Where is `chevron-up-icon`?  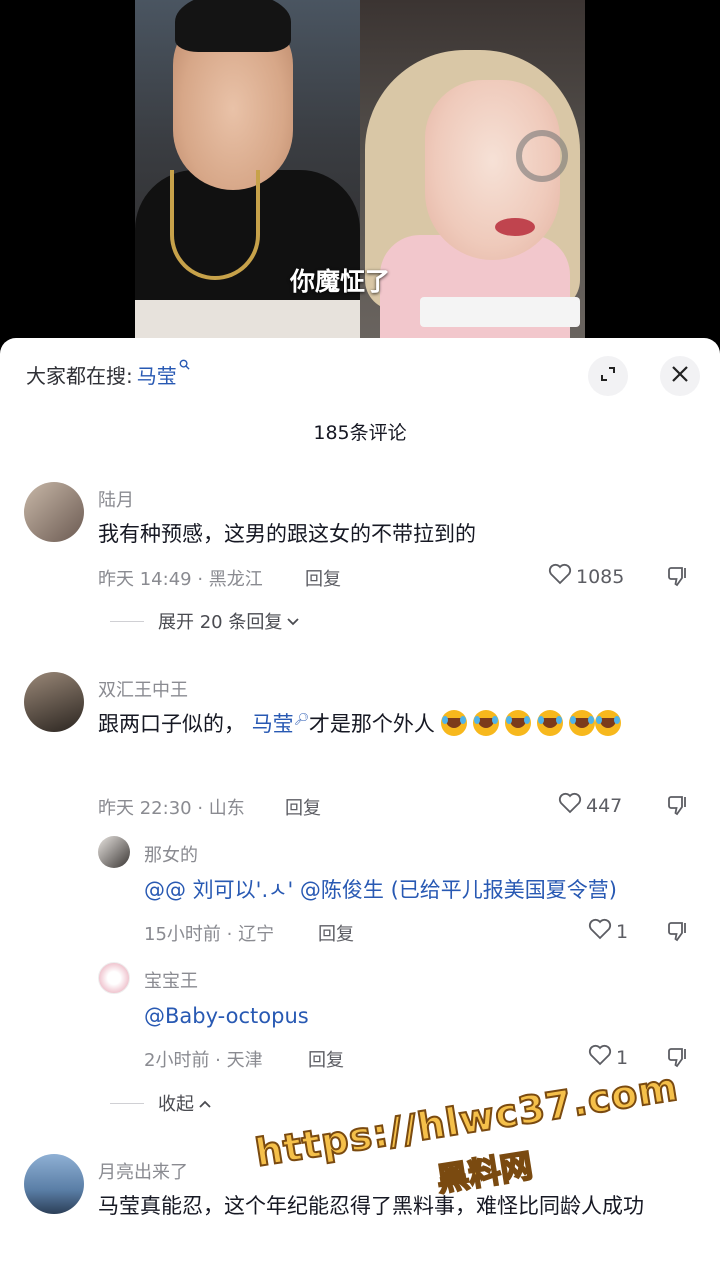 chevron-up-icon is located at coordinates (205, 1103).